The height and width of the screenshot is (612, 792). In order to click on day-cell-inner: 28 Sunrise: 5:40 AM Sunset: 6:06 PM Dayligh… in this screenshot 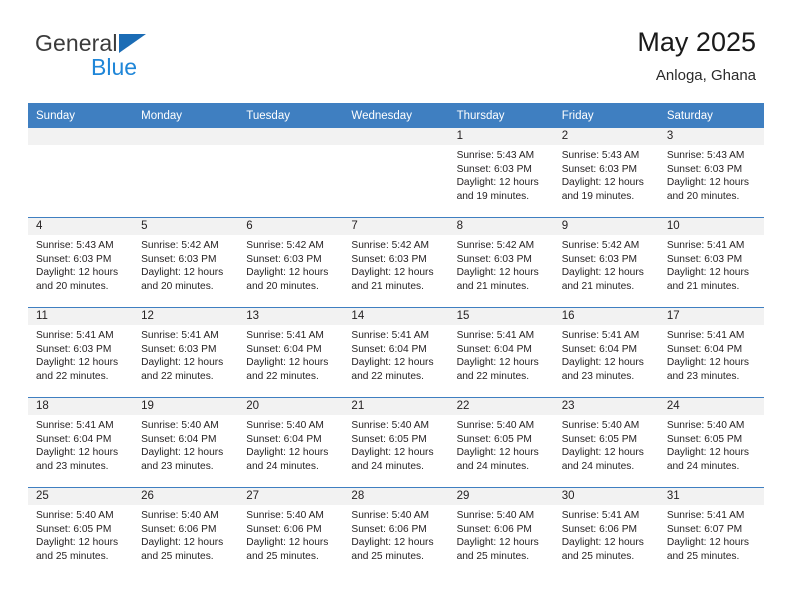, I will do `click(396, 532)`.